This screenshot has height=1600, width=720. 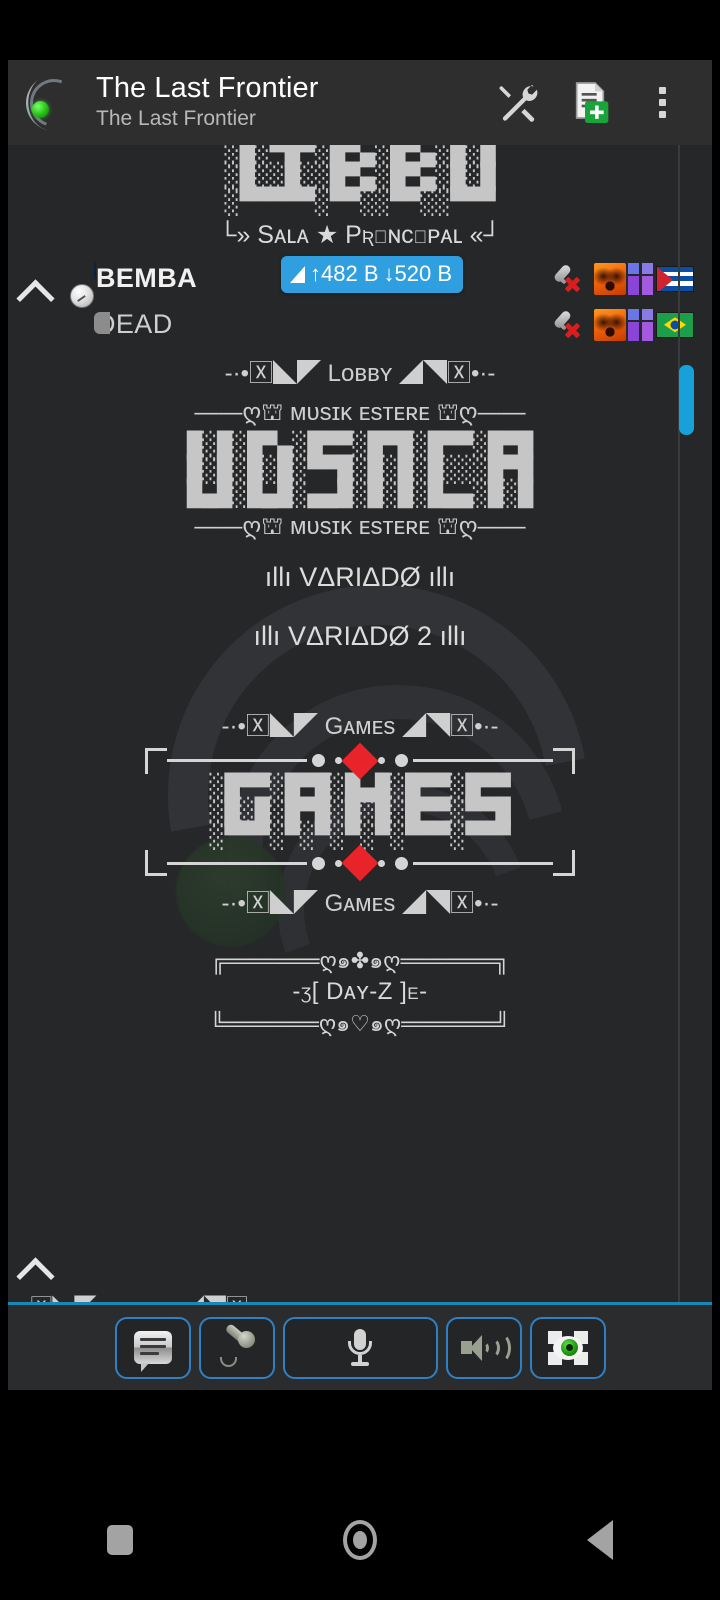 What do you see at coordinates (418, 273) in the screenshot?
I see `download-speed: ↓520 B` at bounding box center [418, 273].